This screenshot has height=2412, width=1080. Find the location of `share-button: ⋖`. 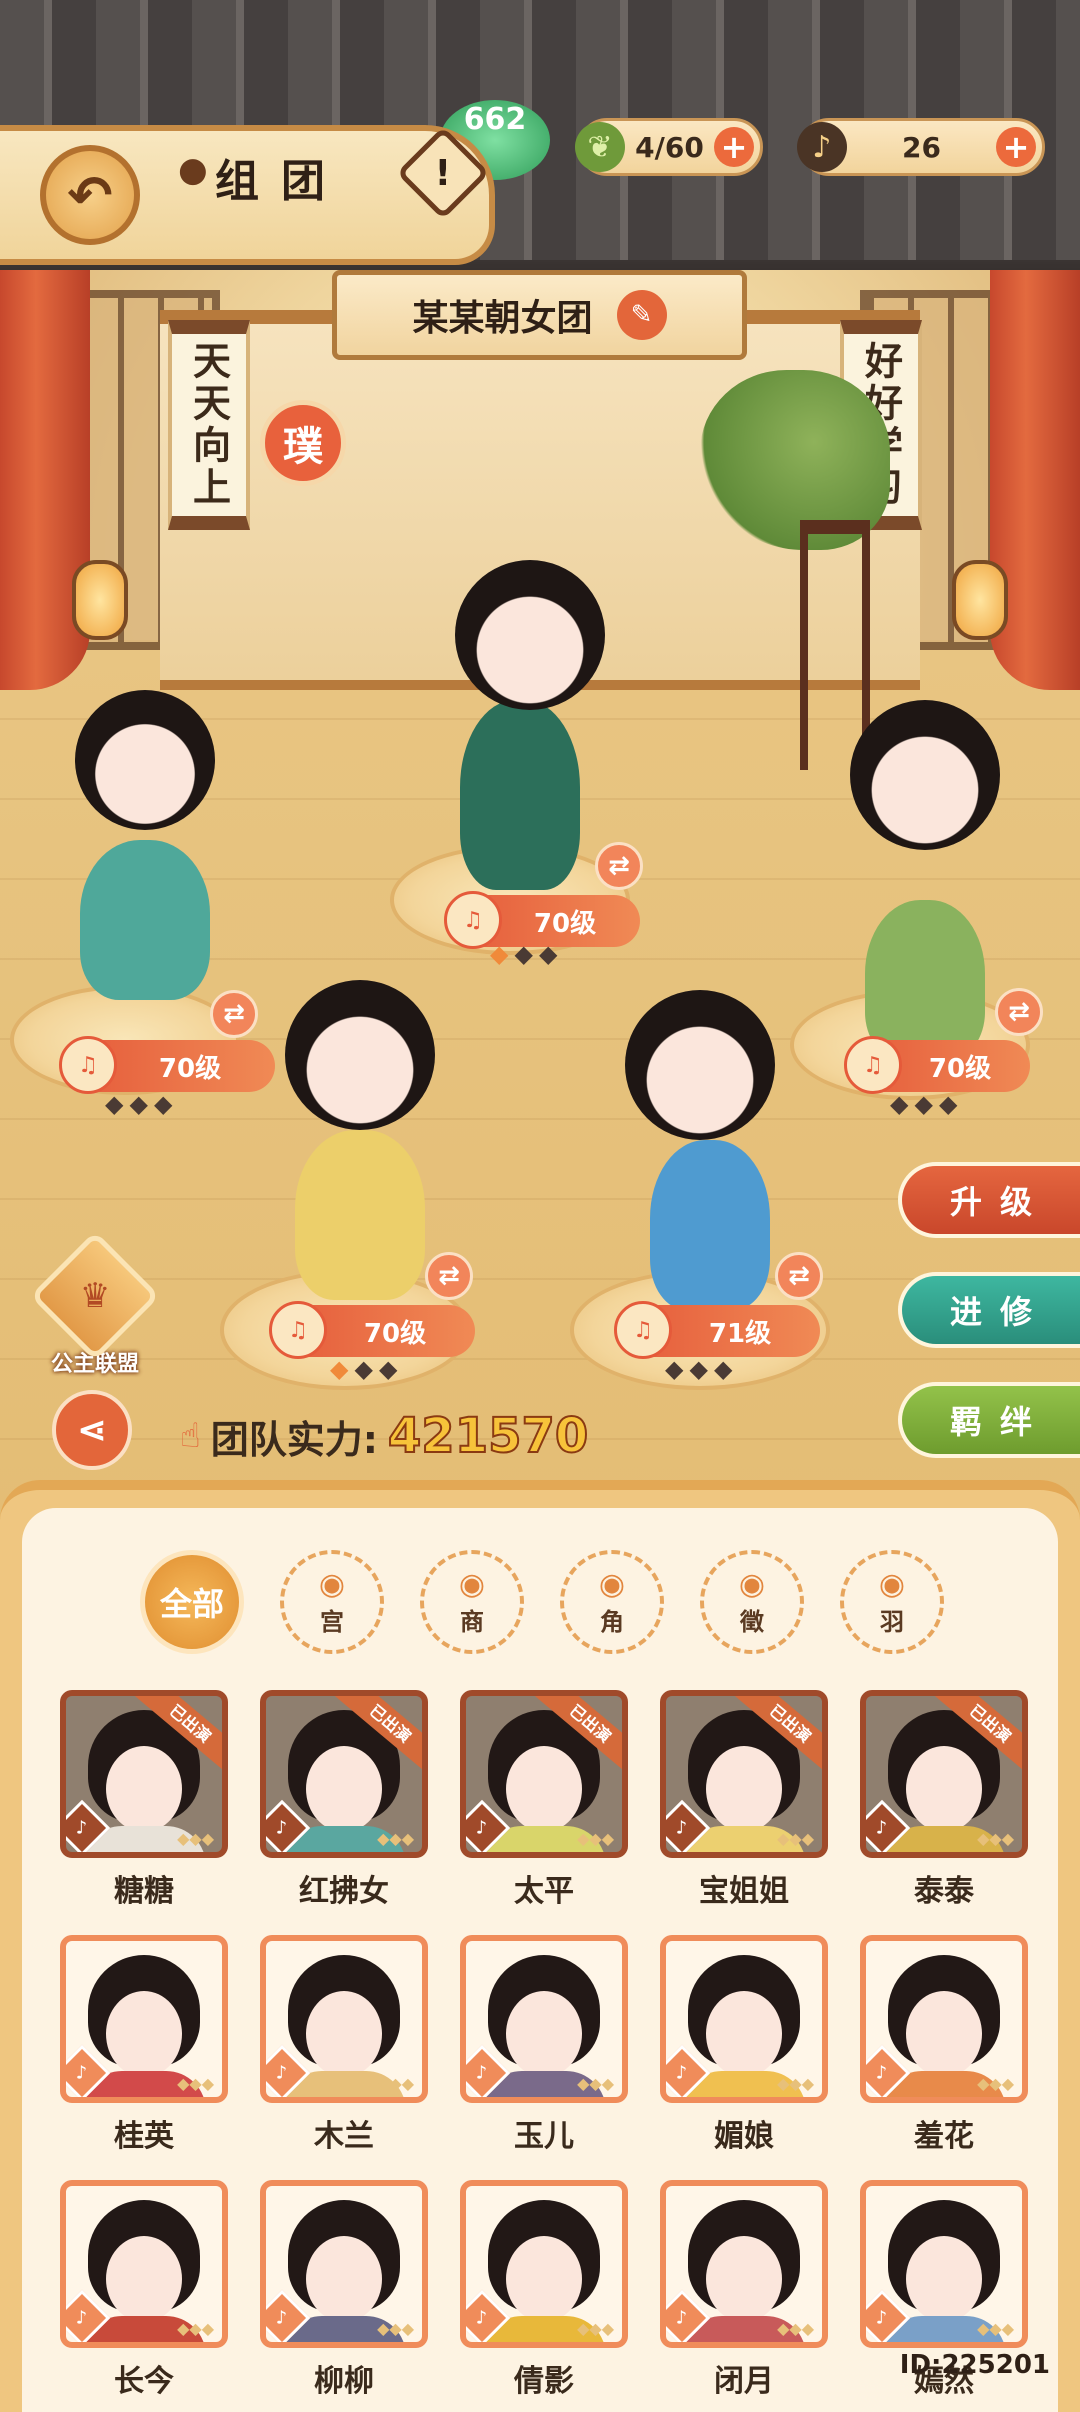

share-button: ⋖ is located at coordinates (92, 1430).